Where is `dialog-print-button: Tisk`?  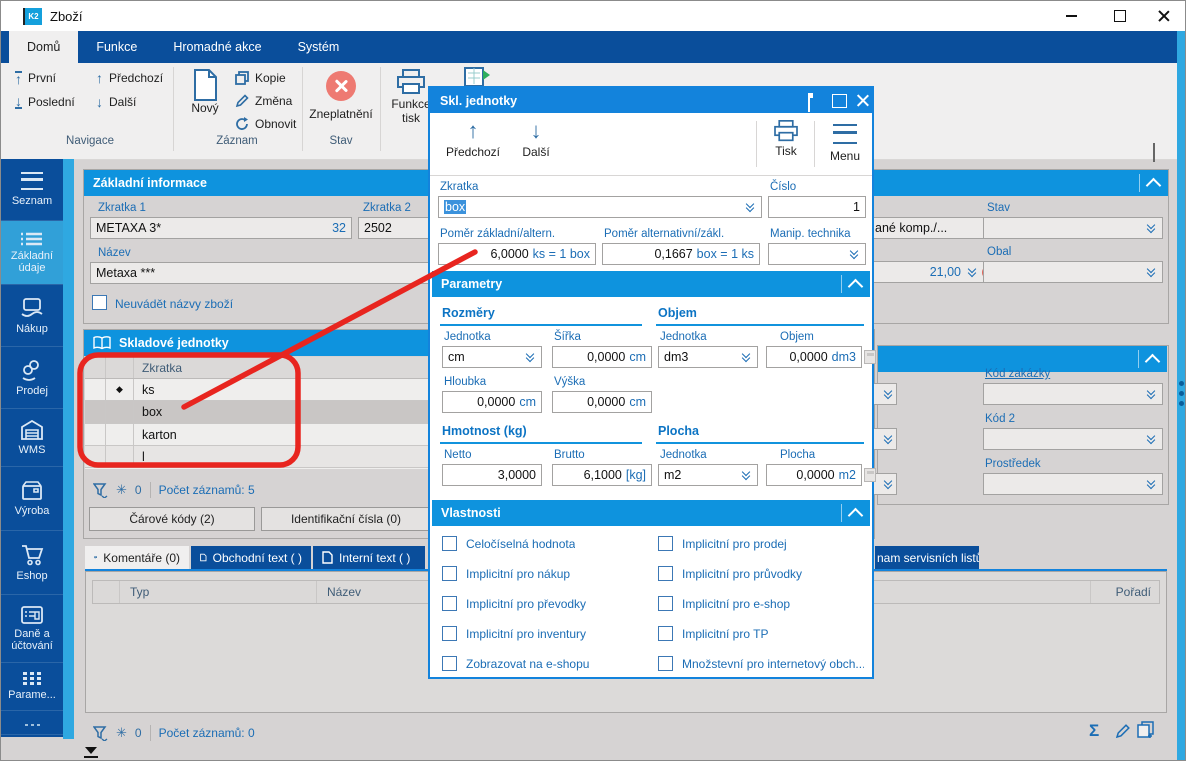 dialog-print-button: Tisk is located at coordinates (786, 139).